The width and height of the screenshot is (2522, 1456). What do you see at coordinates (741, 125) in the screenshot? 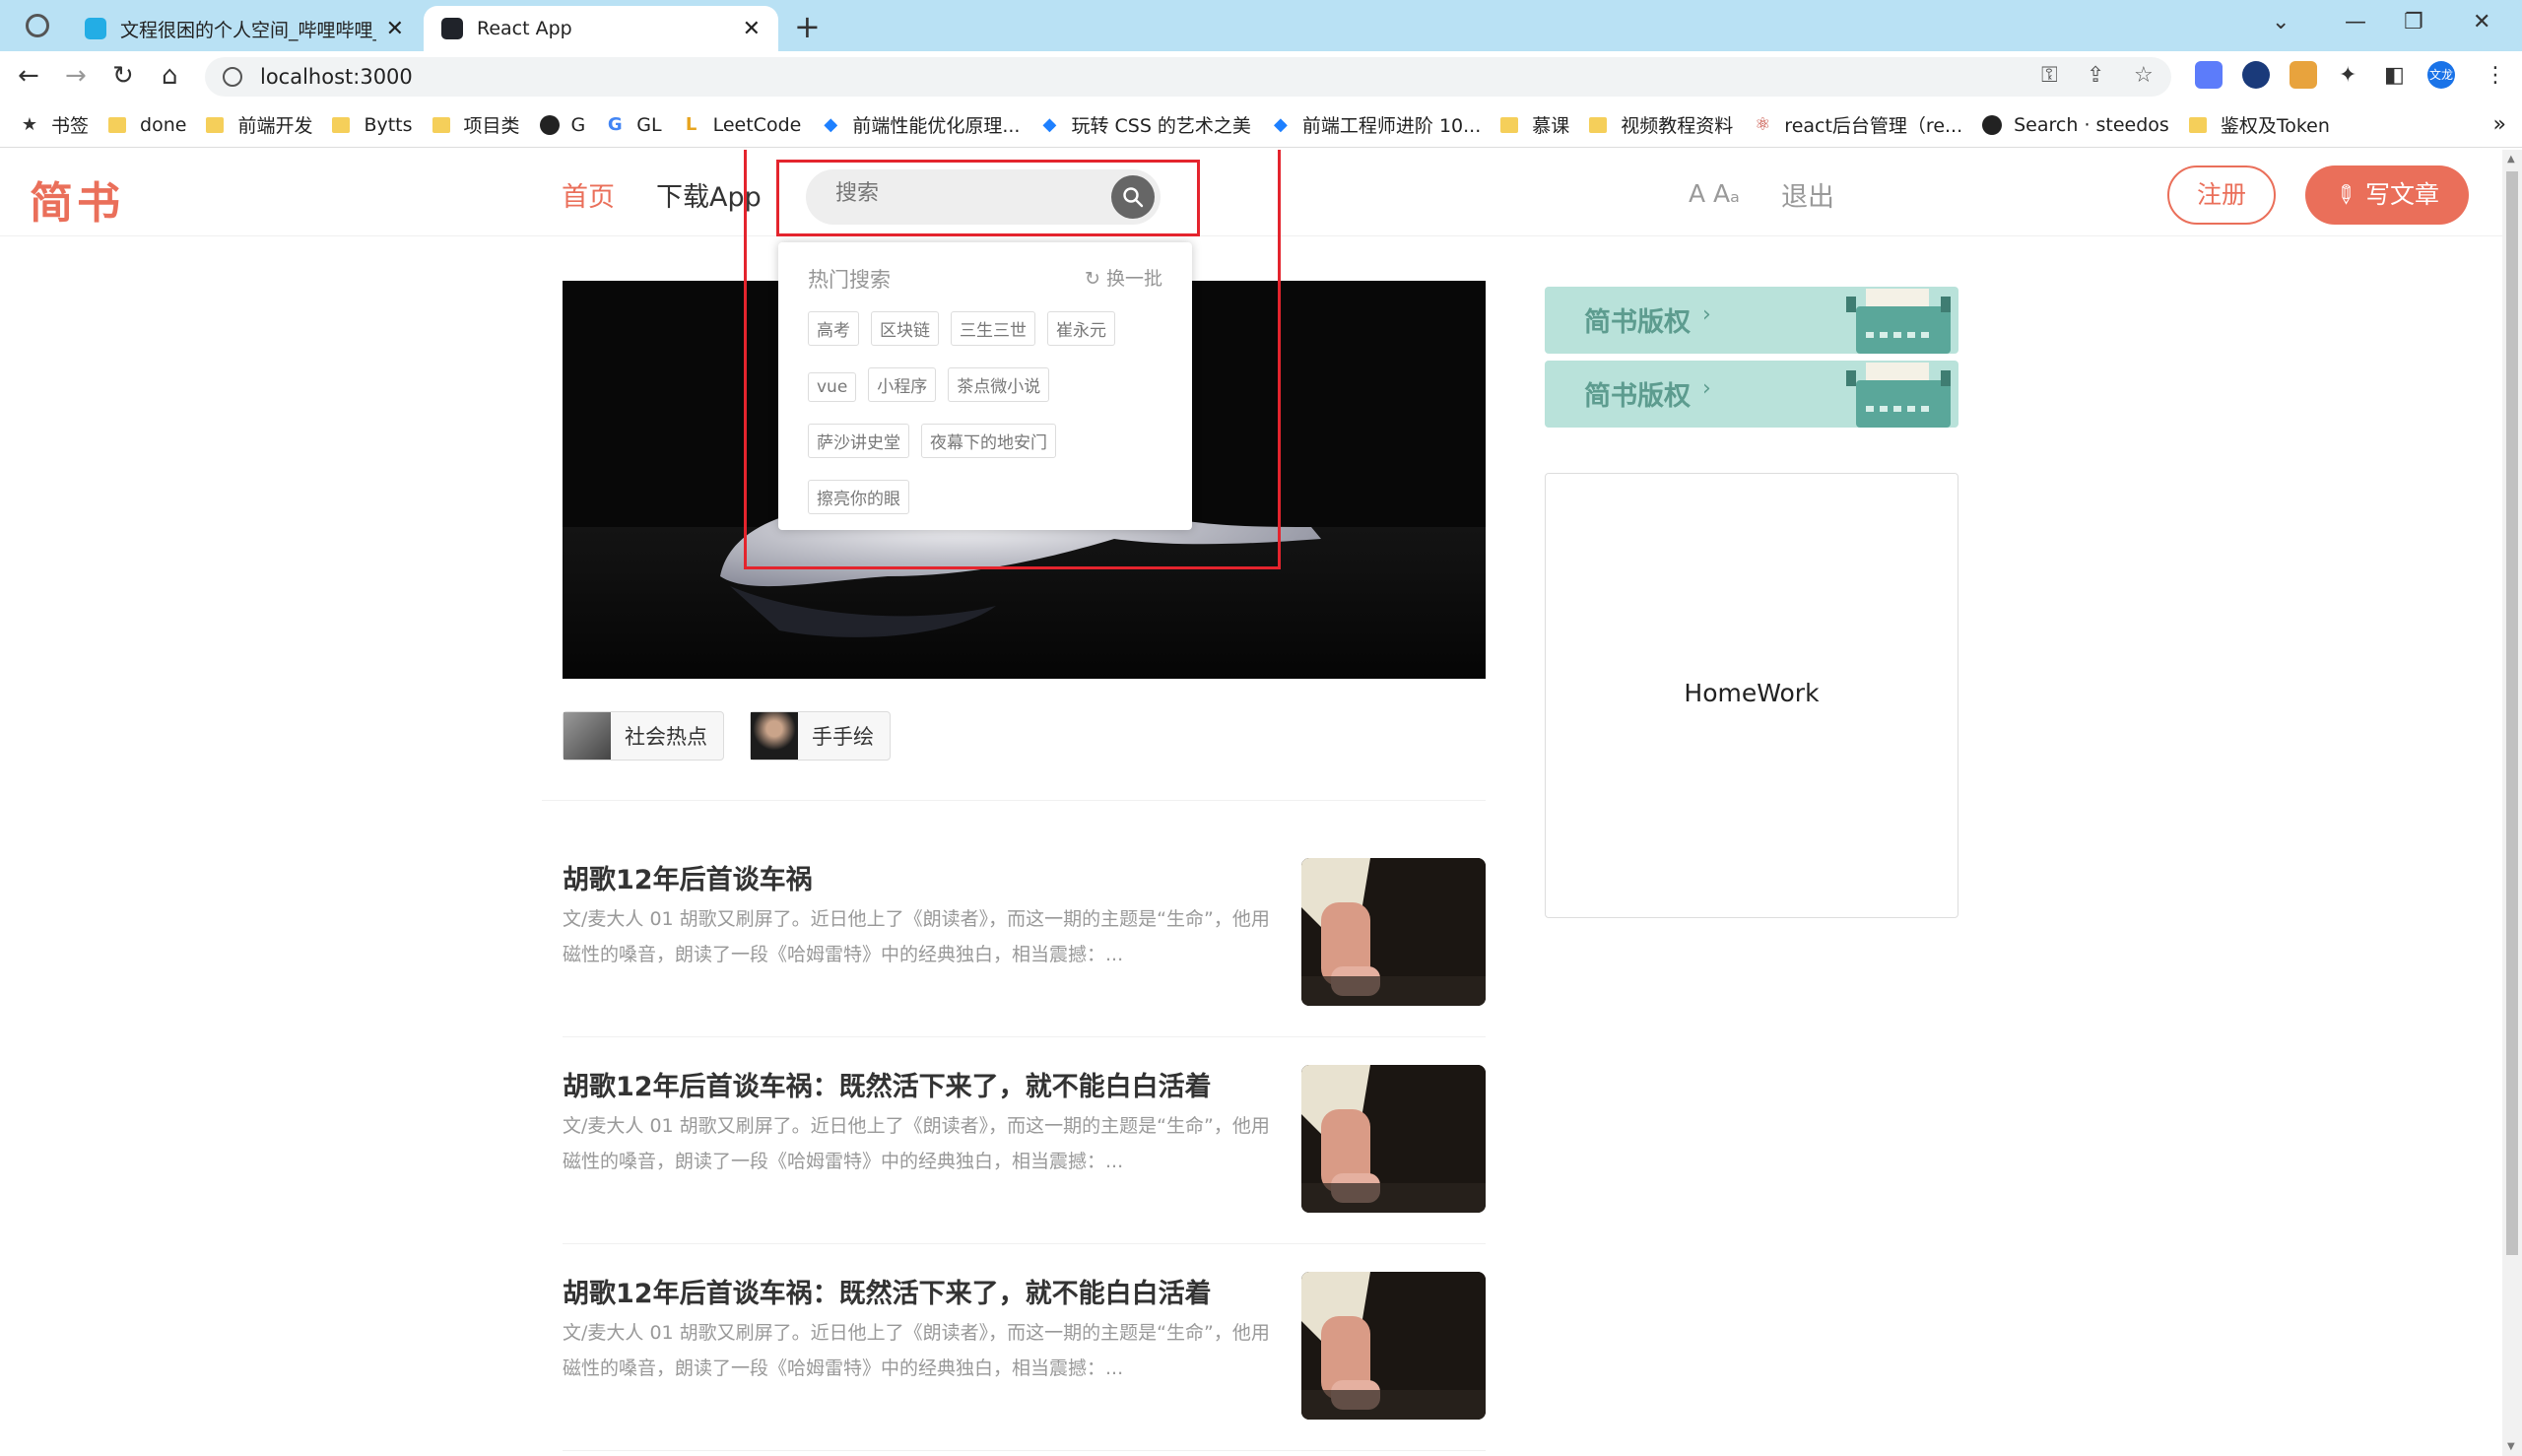
I see `bookmark-item: L LeetCode` at bounding box center [741, 125].